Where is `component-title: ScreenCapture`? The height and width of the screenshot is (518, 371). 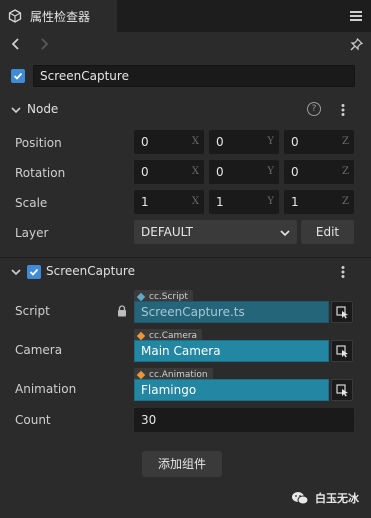
component-title: ScreenCapture is located at coordinates (90, 271).